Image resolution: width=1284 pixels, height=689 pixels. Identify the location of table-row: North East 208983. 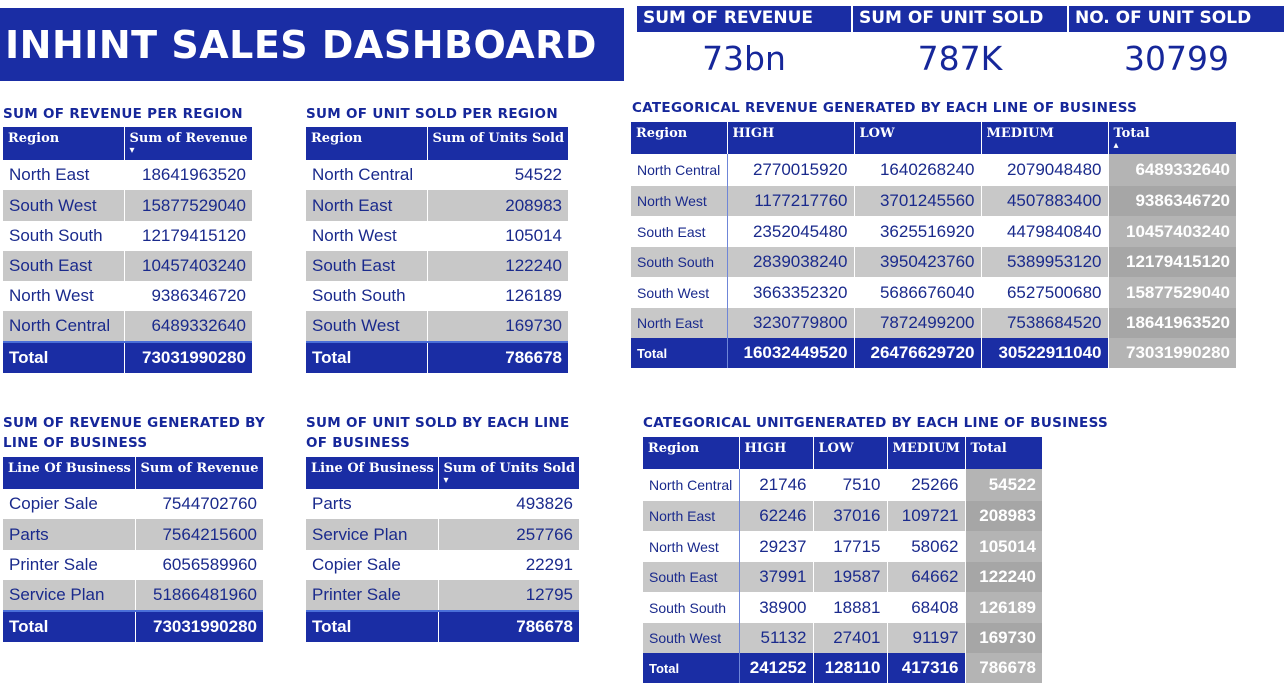
(437, 205).